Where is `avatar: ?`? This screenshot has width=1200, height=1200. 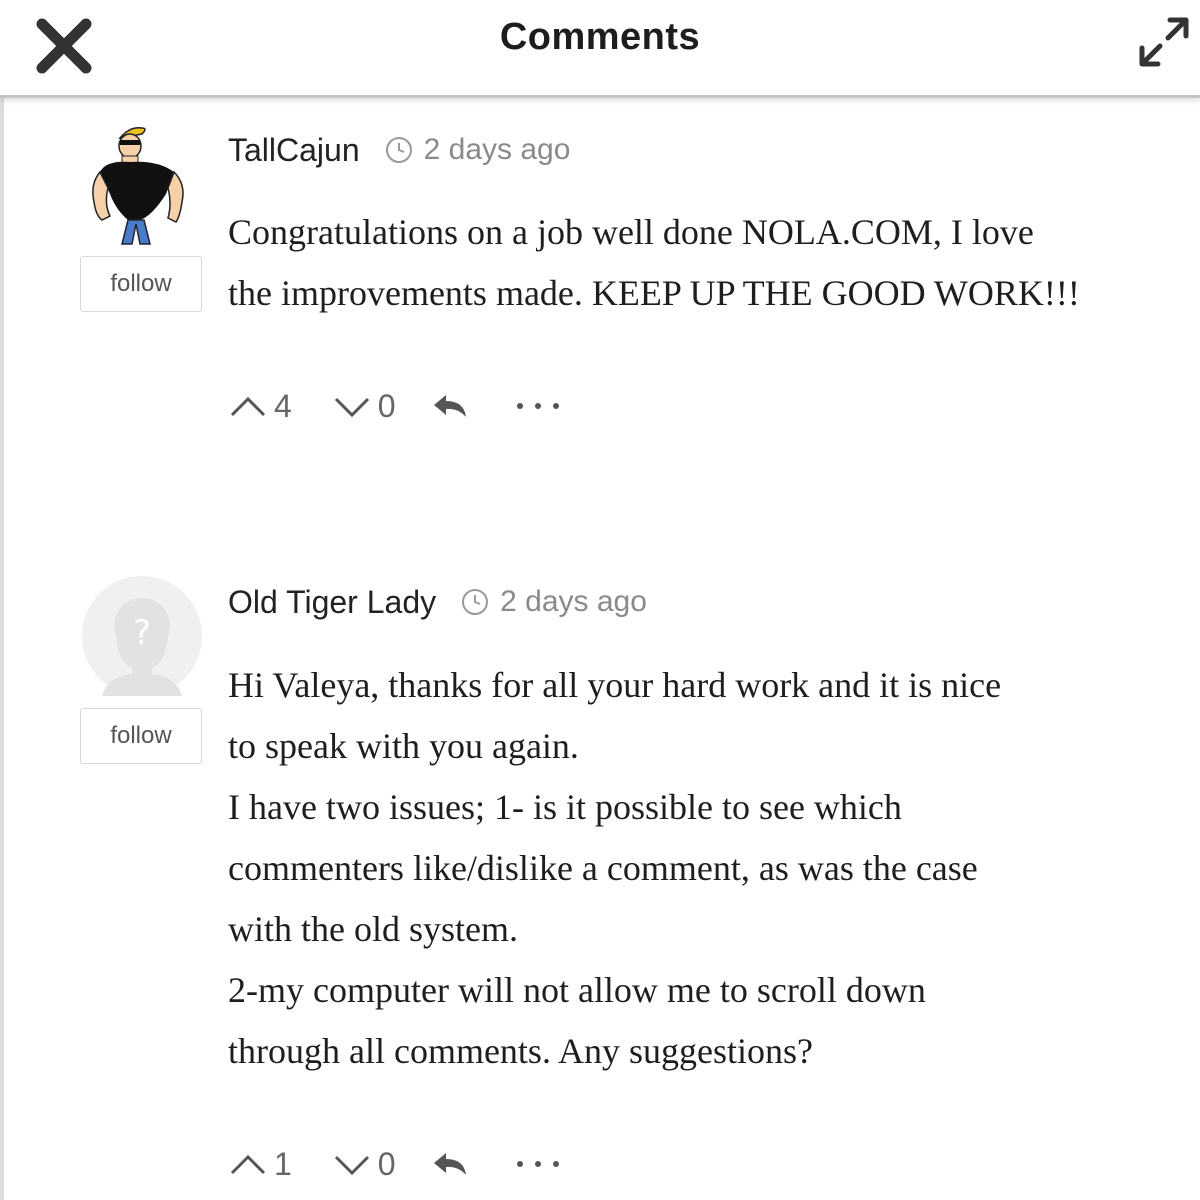
avatar: ? is located at coordinates (142, 636).